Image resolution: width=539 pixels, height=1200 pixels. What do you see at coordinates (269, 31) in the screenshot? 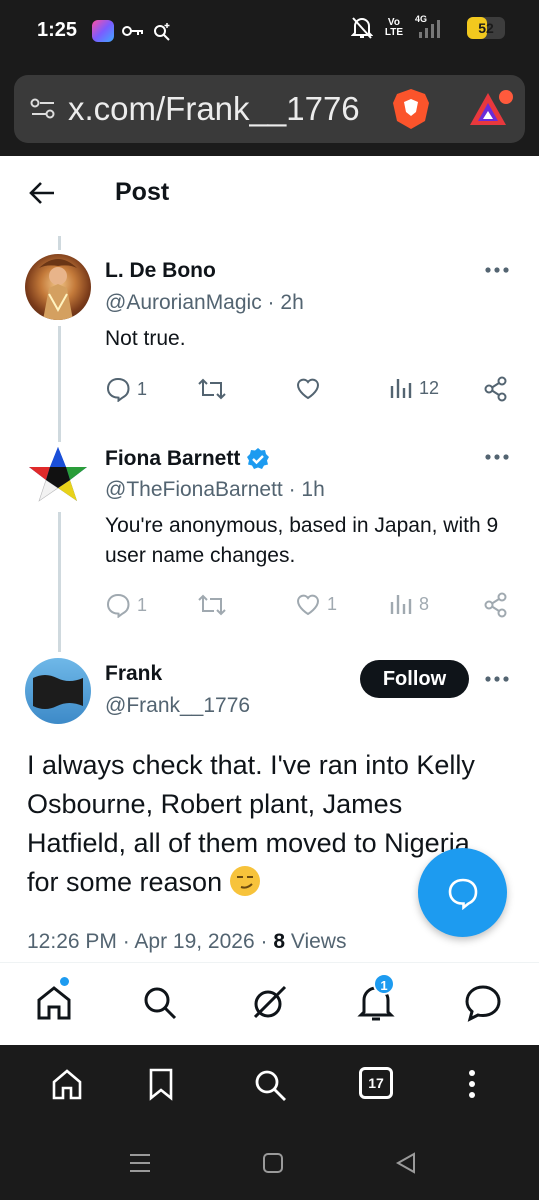
I see `status-bar: 1:25 Vo LTE 4G 52` at bounding box center [269, 31].